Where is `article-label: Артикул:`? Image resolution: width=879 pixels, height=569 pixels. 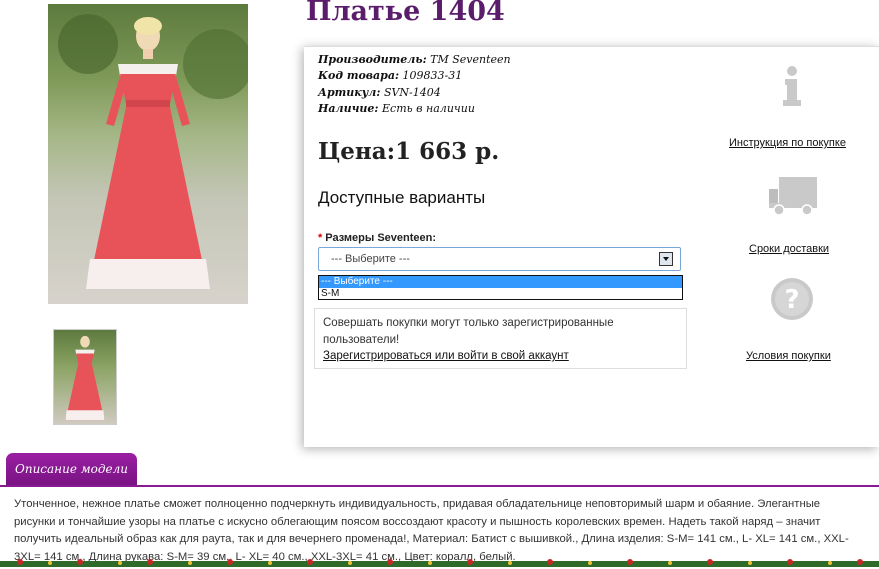 article-label: Артикул: is located at coordinates (349, 92).